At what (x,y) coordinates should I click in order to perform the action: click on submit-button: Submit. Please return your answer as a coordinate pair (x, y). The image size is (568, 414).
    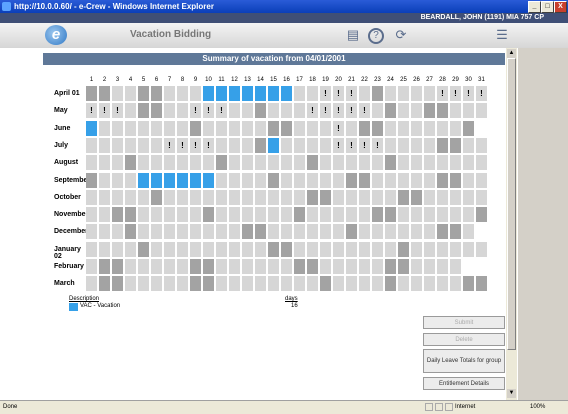
    Looking at the image, I should click on (464, 322).